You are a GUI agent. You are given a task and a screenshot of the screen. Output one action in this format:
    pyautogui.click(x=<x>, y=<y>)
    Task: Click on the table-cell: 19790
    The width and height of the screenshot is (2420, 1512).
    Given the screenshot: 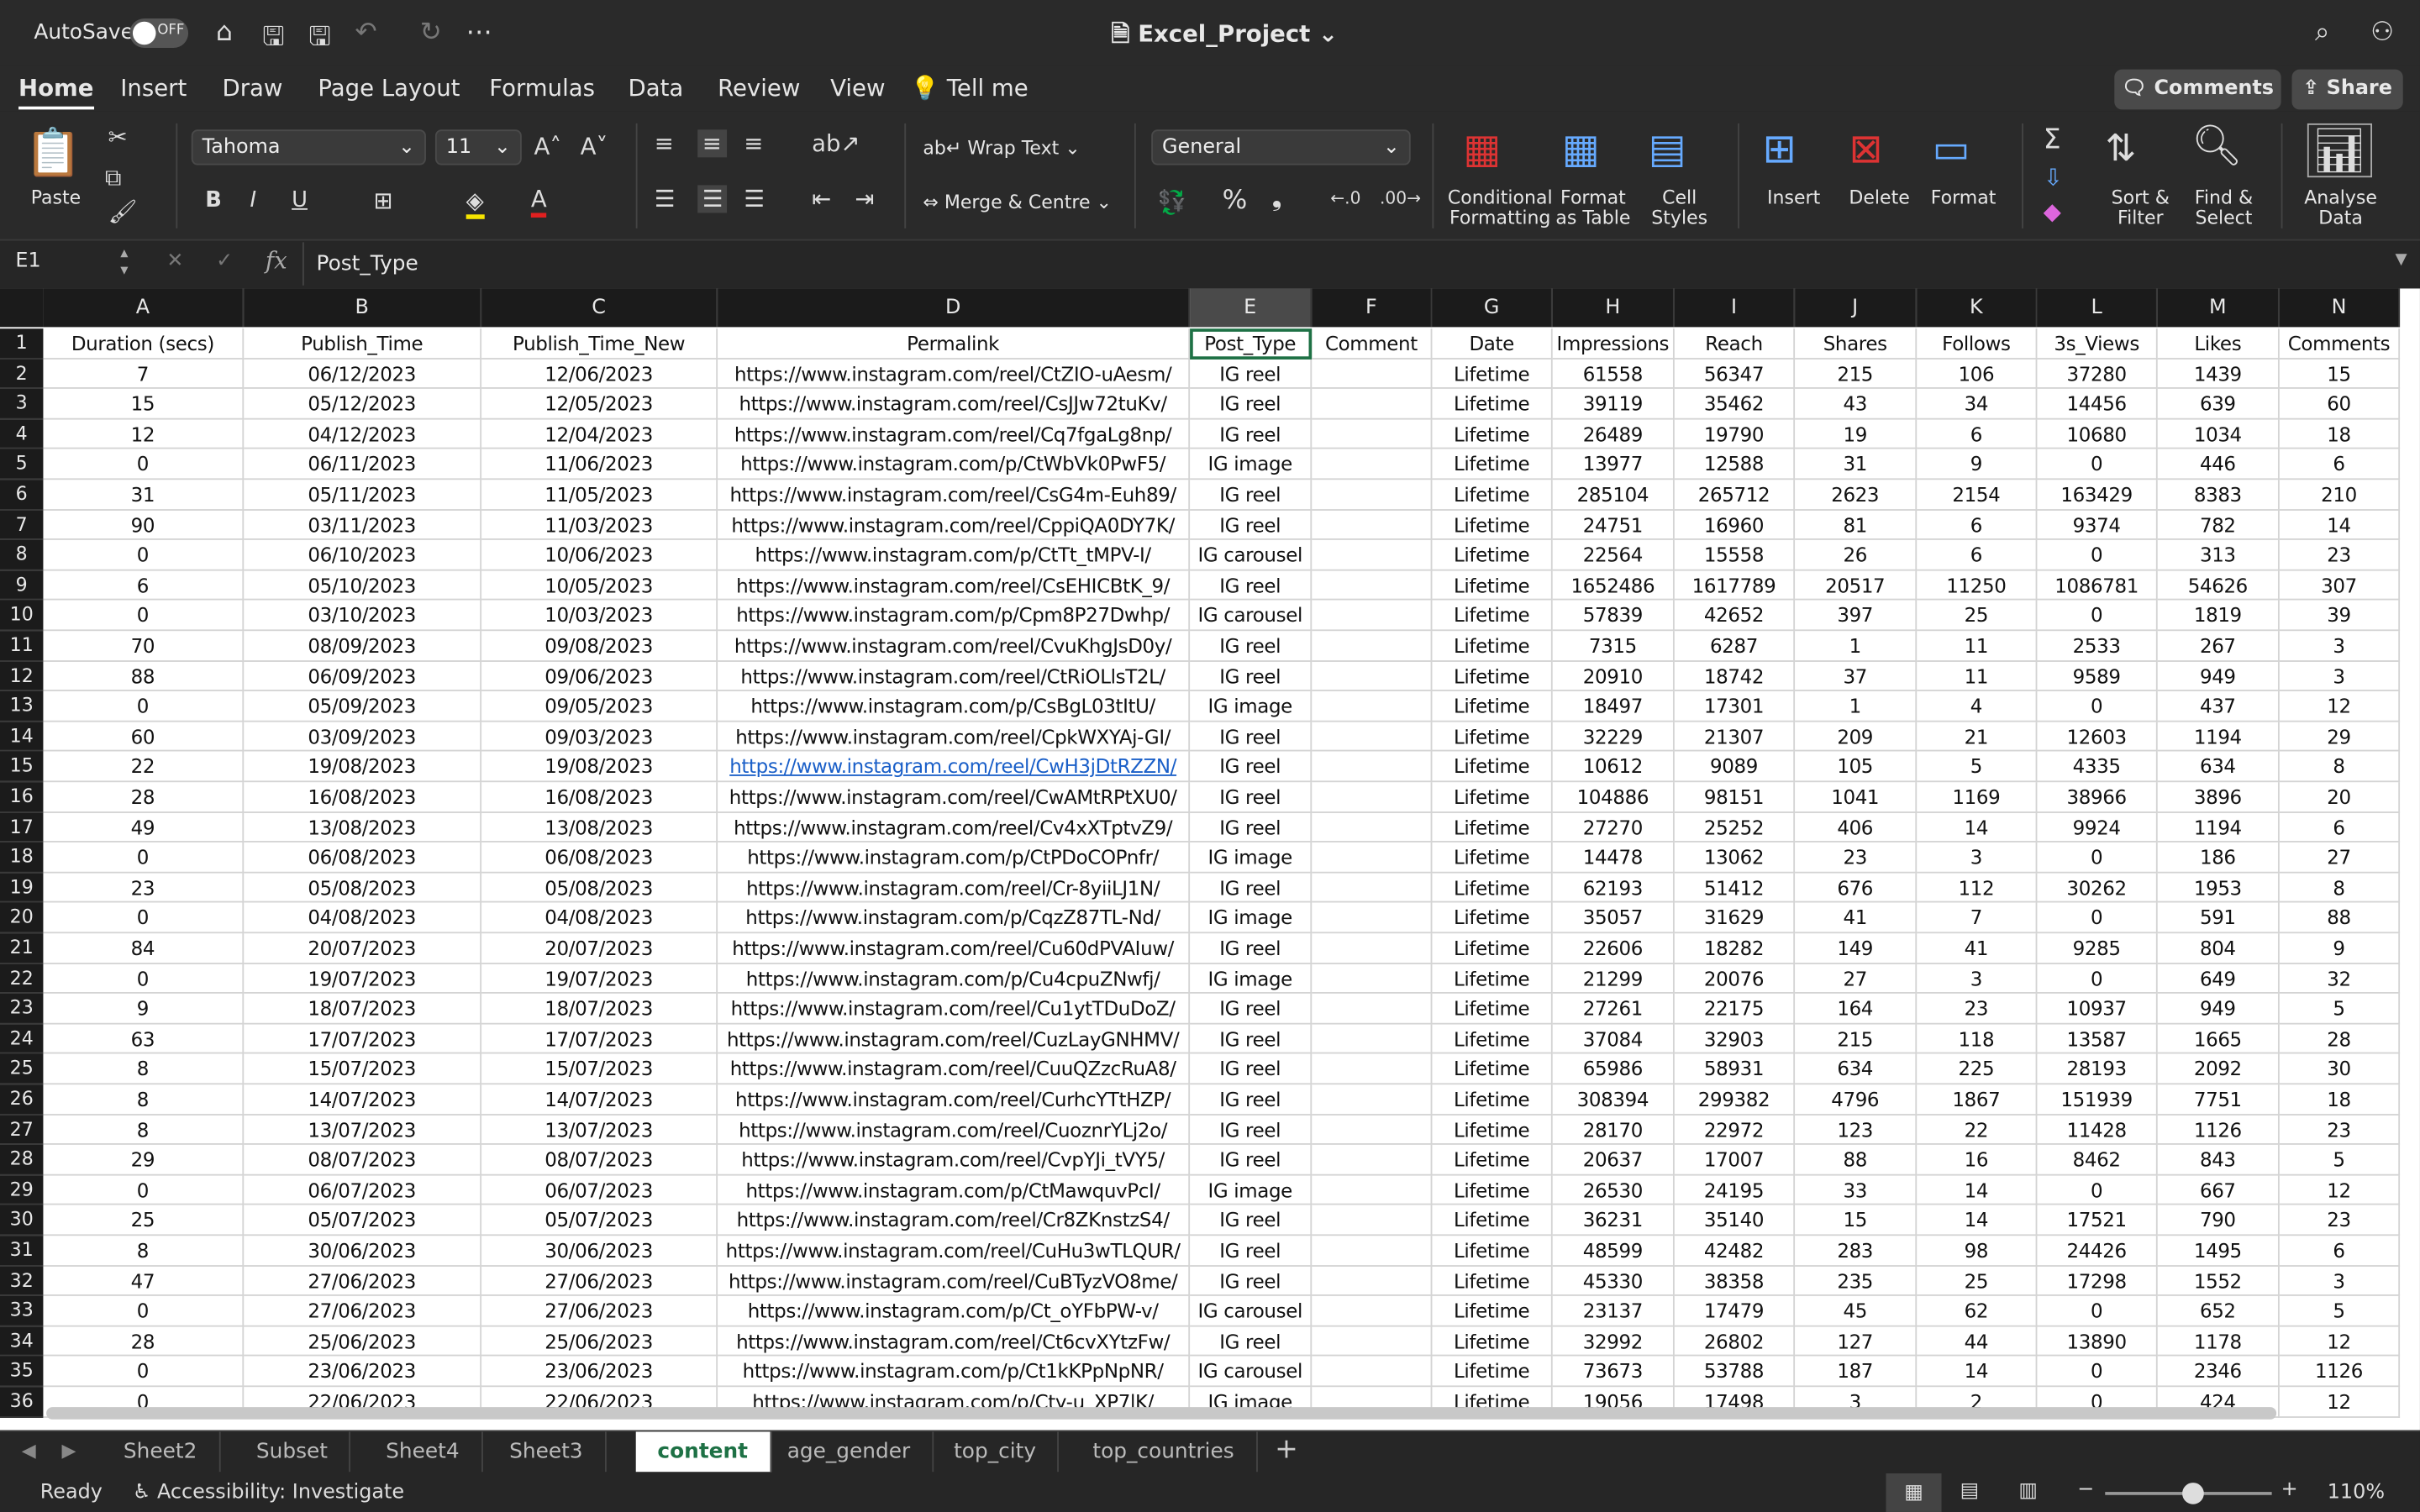 What is the action you would take?
    pyautogui.click(x=1735, y=434)
    